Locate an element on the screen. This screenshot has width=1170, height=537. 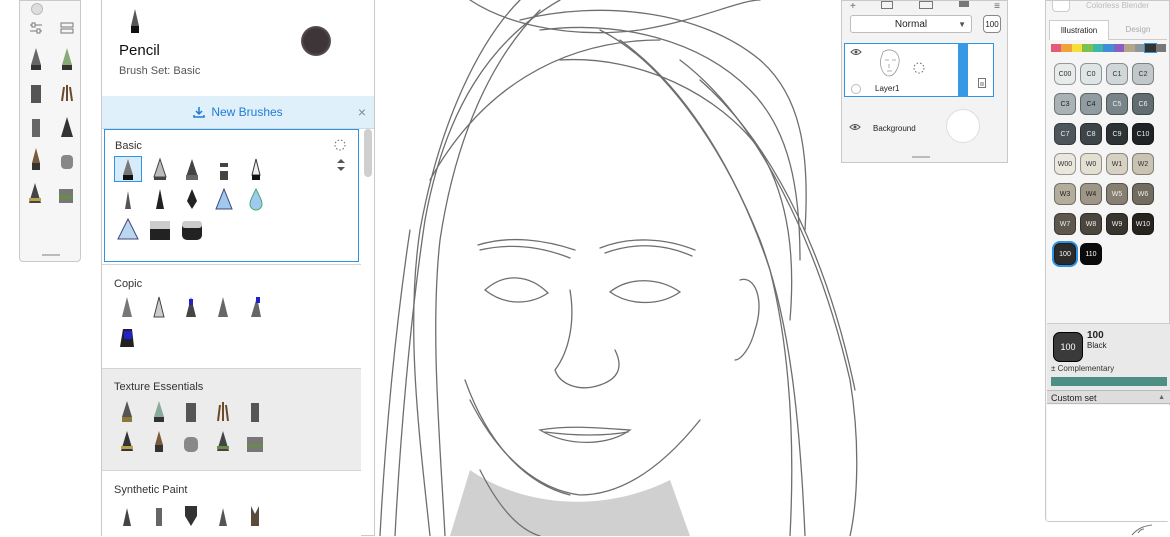
copic-swatch: C2 is located at coordinates (1143, 74).